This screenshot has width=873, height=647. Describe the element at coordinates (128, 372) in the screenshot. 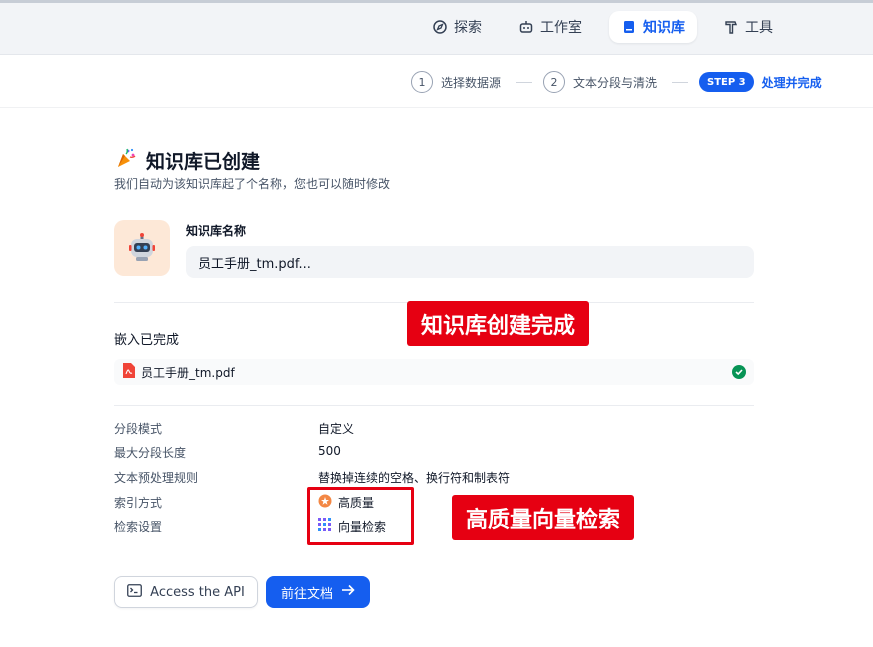

I see `pdf-file-icon` at that location.